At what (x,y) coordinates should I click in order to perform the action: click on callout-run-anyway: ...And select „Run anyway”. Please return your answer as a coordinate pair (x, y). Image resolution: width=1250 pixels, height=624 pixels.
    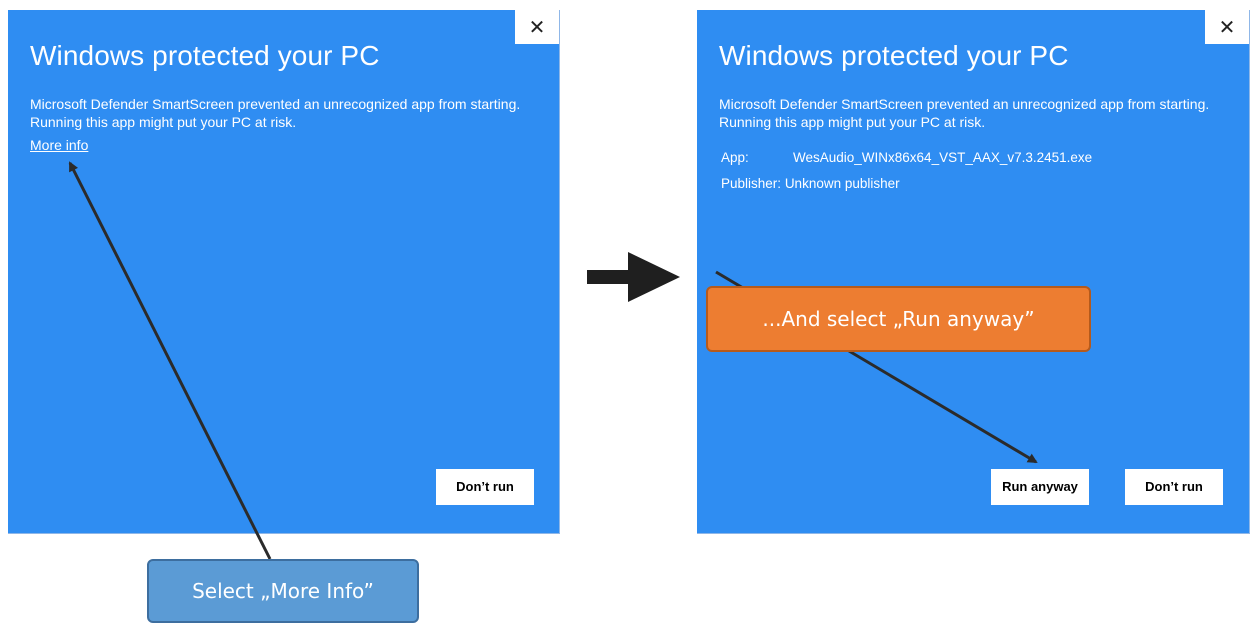
    Looking at the image, I should click on (898, 319).